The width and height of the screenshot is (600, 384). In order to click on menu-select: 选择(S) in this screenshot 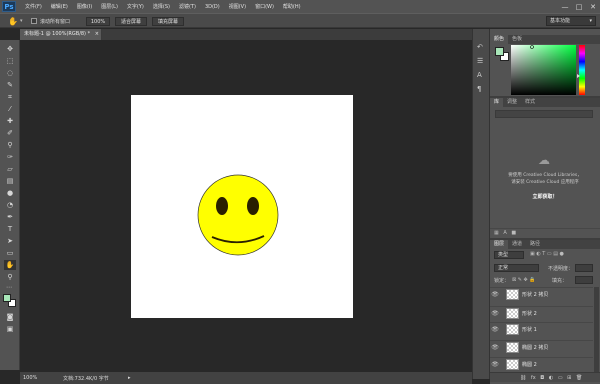, I will do `click(161, 6)`.